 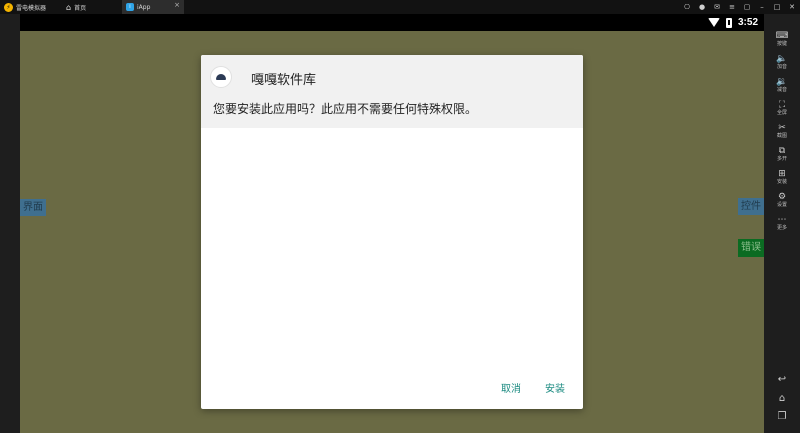 I want to click on close-icon: ✕, so click(x=792, y=7).